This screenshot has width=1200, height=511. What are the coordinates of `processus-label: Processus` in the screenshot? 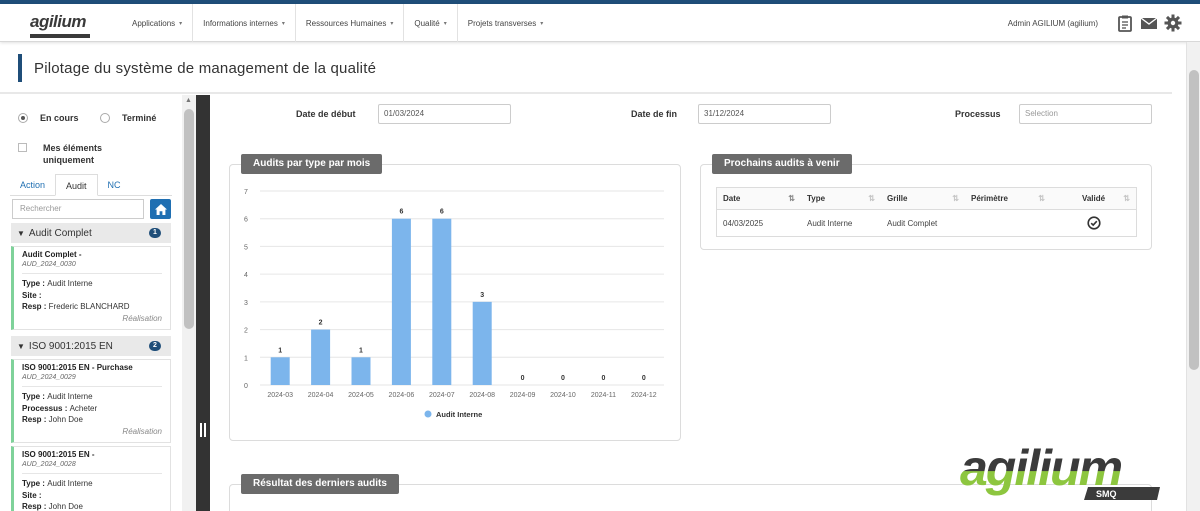 It's located at (978, 114).